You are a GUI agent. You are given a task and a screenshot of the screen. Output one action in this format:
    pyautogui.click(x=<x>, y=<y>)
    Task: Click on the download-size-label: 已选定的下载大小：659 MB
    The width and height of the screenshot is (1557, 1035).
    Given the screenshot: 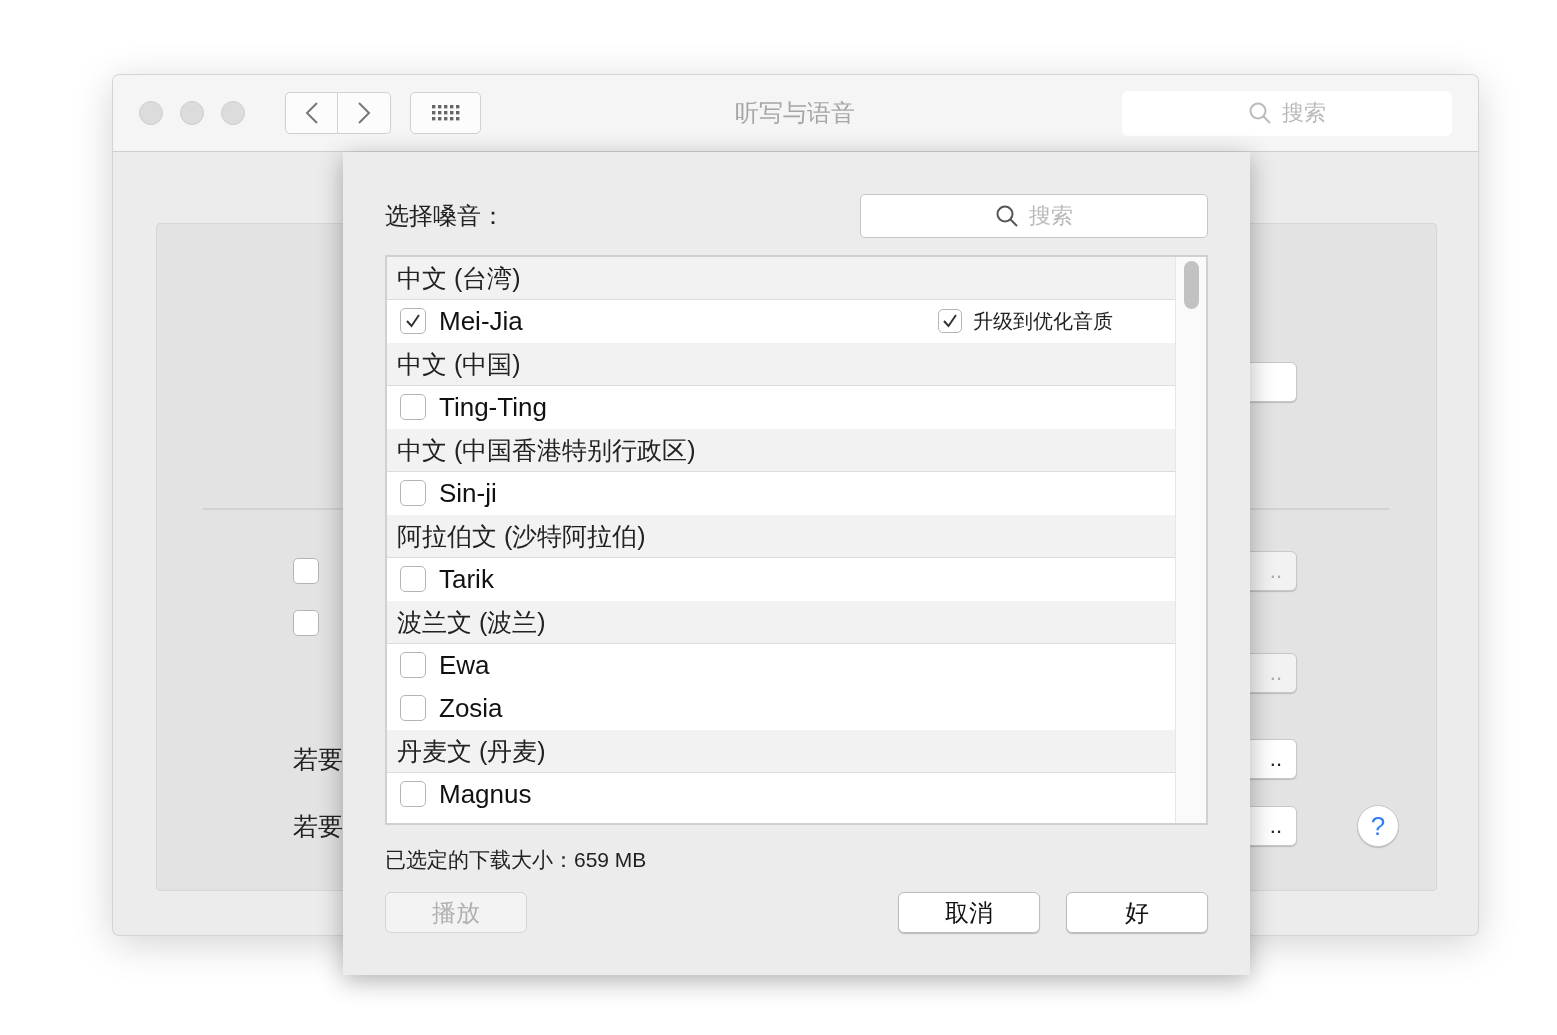 What is the action you would take?
    pyautogui.click(x=516, y=858)
    